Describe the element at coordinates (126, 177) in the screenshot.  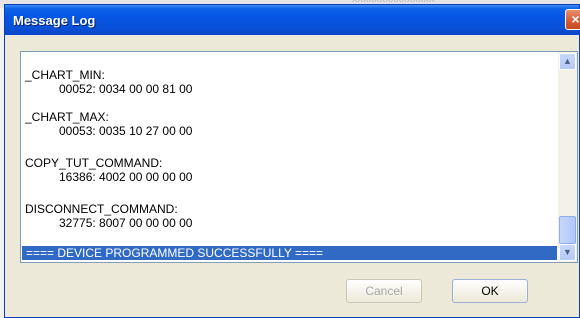
I see `log-entry-data: 16386: 4002 00 00 00 00` at that location.